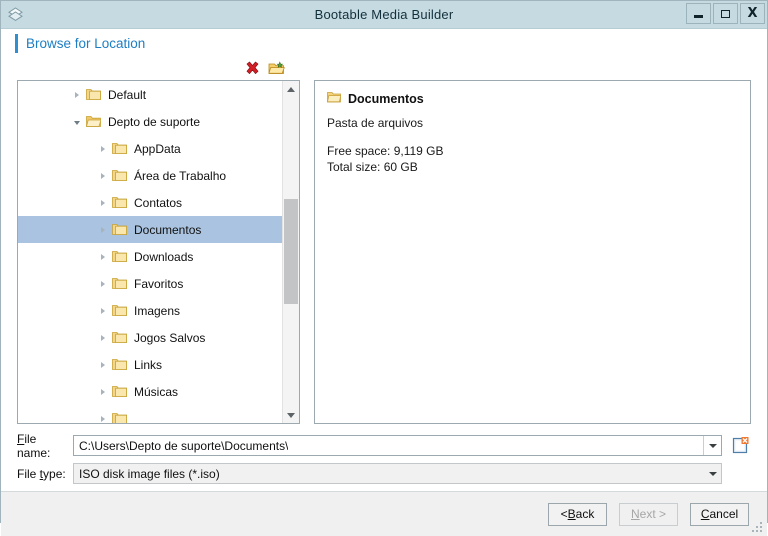 The height and width of the screenshot is (536, 768). Describe the element at coordinates (291, 89) in the screenshot. I see `scroll-up-button` at that location.